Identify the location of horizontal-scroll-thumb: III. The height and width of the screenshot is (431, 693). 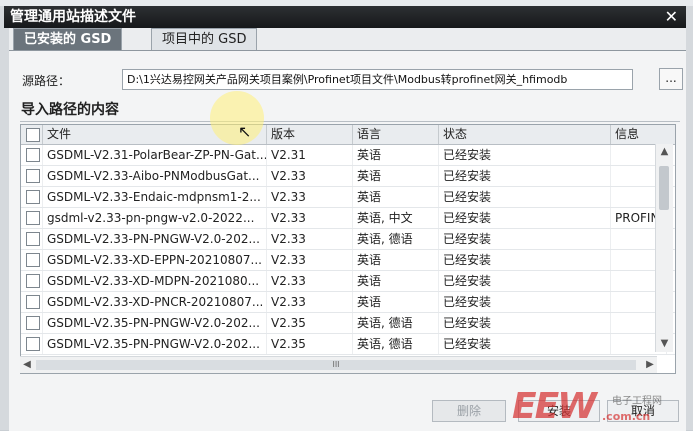
(336, 365).